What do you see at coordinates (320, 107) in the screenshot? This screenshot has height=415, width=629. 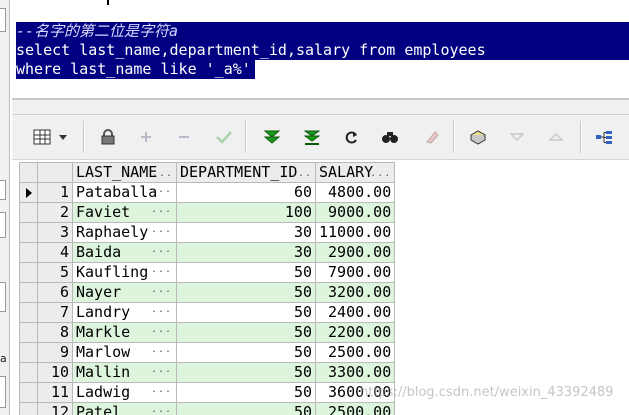 I see `splitter` at bounding box center [320, 107].